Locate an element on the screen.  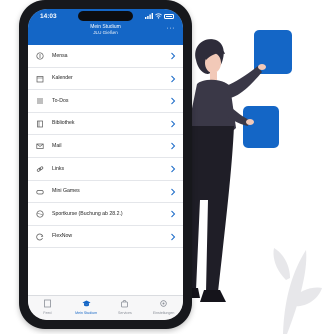
menu-item-label: Links is located at coordinates (58, 168).